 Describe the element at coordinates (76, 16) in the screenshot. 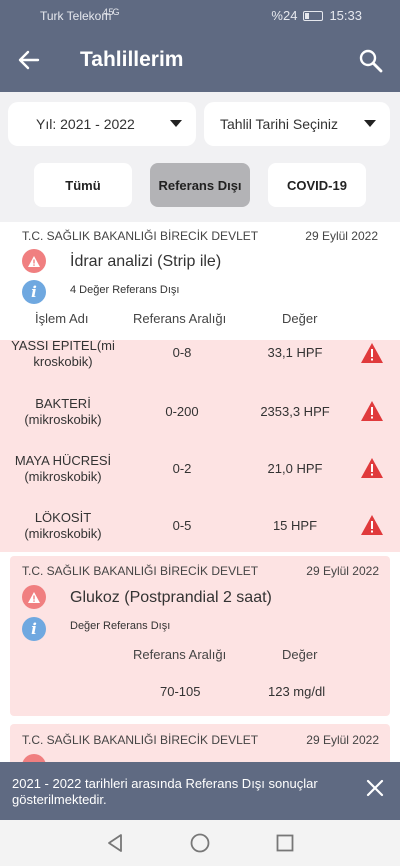

I see `carrier-name: Turk Telekom` at that location.